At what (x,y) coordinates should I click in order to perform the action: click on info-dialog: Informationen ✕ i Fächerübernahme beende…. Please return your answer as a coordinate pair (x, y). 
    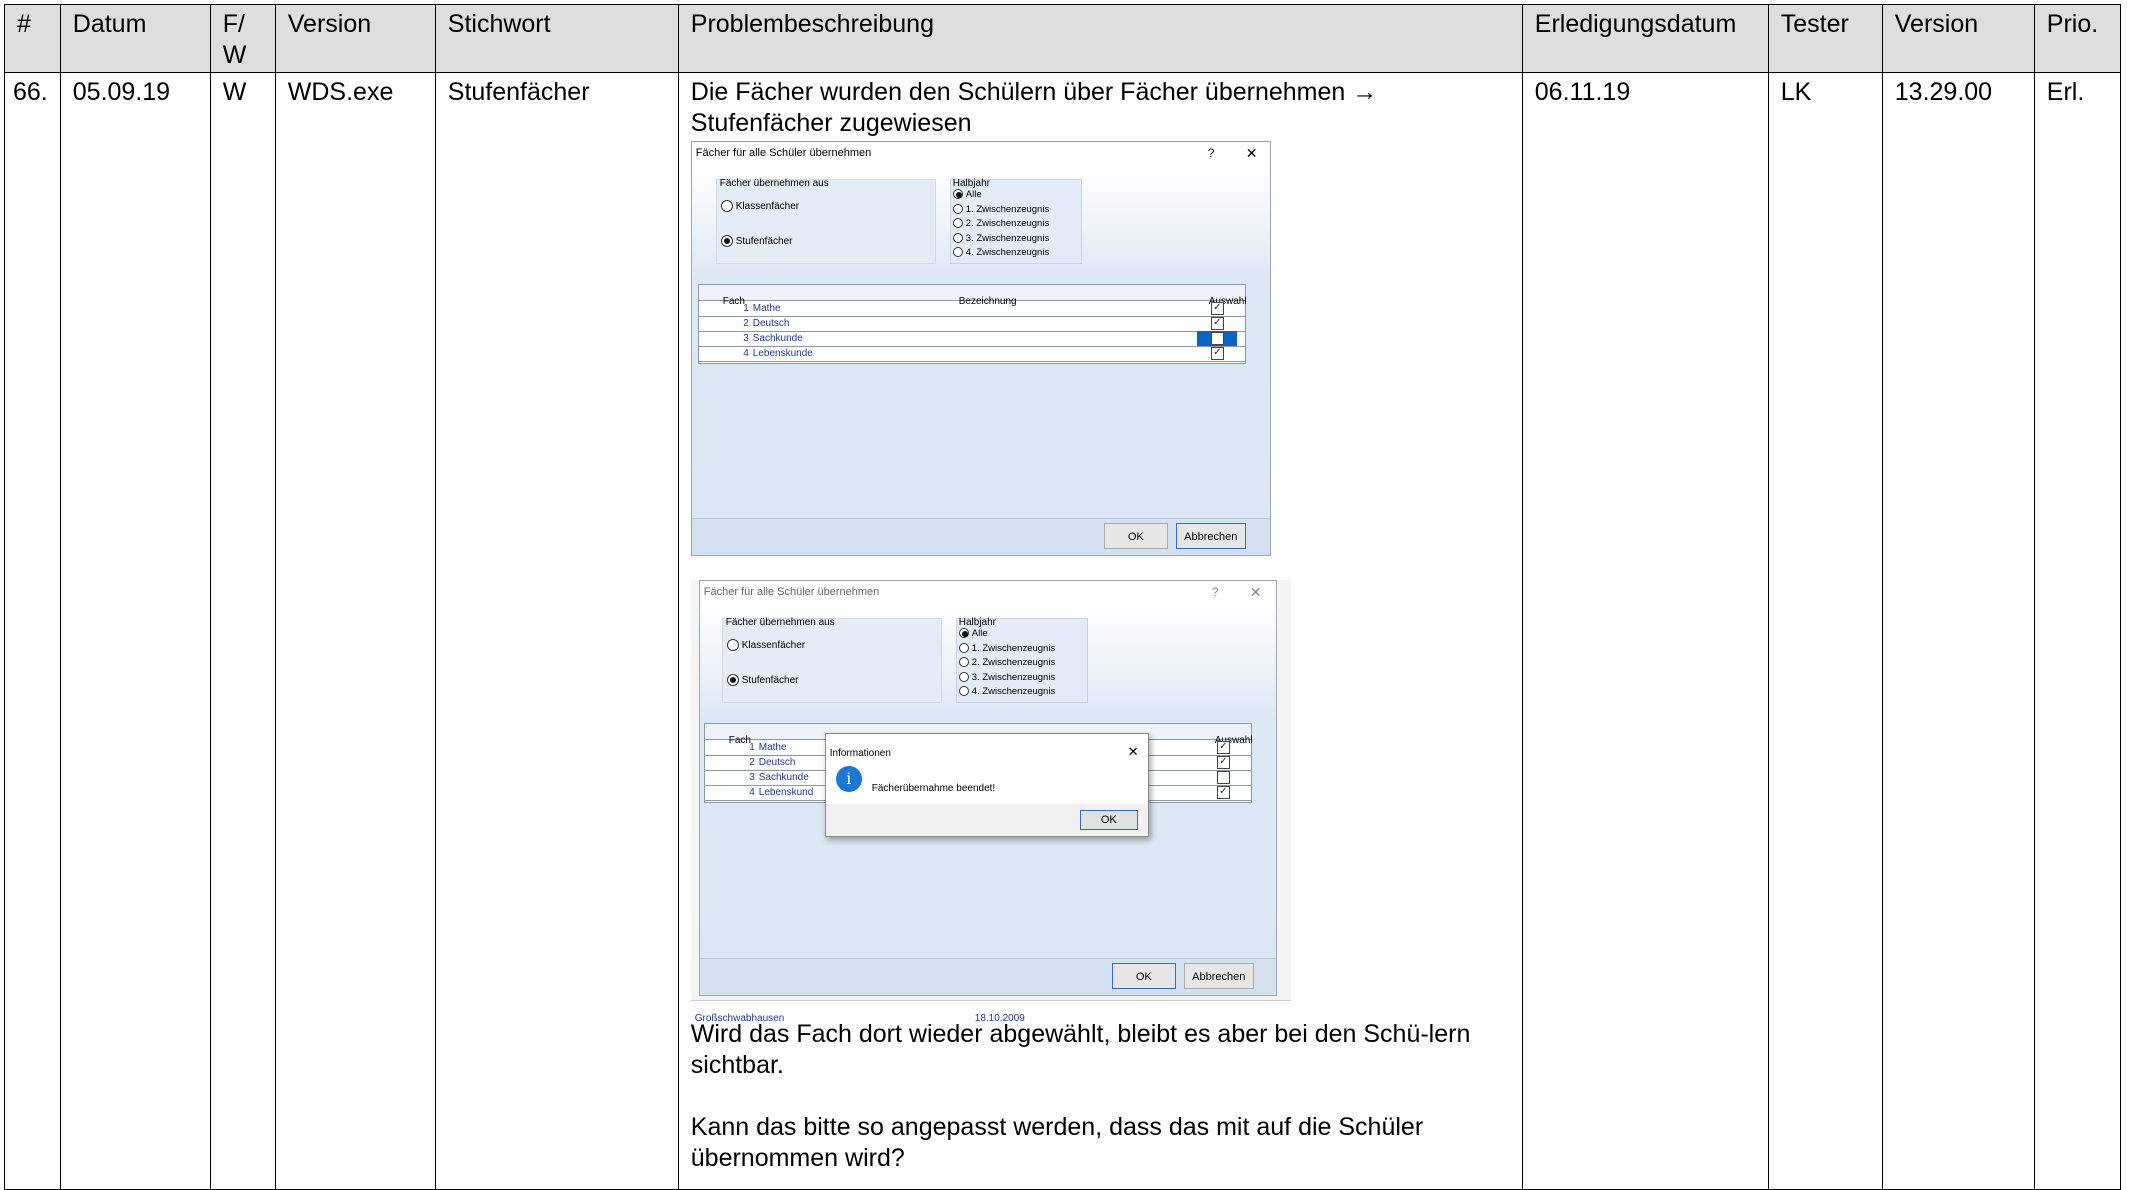
    Looking at the image, I should click on (986, 785).